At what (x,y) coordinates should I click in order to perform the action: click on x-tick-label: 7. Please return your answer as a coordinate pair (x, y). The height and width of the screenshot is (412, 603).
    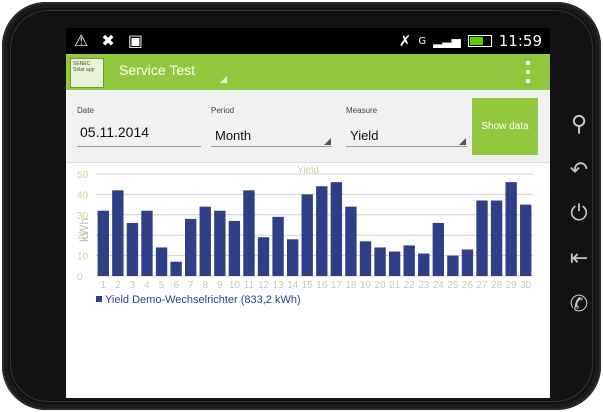
    Looking at the image, I should click on (191, 285).